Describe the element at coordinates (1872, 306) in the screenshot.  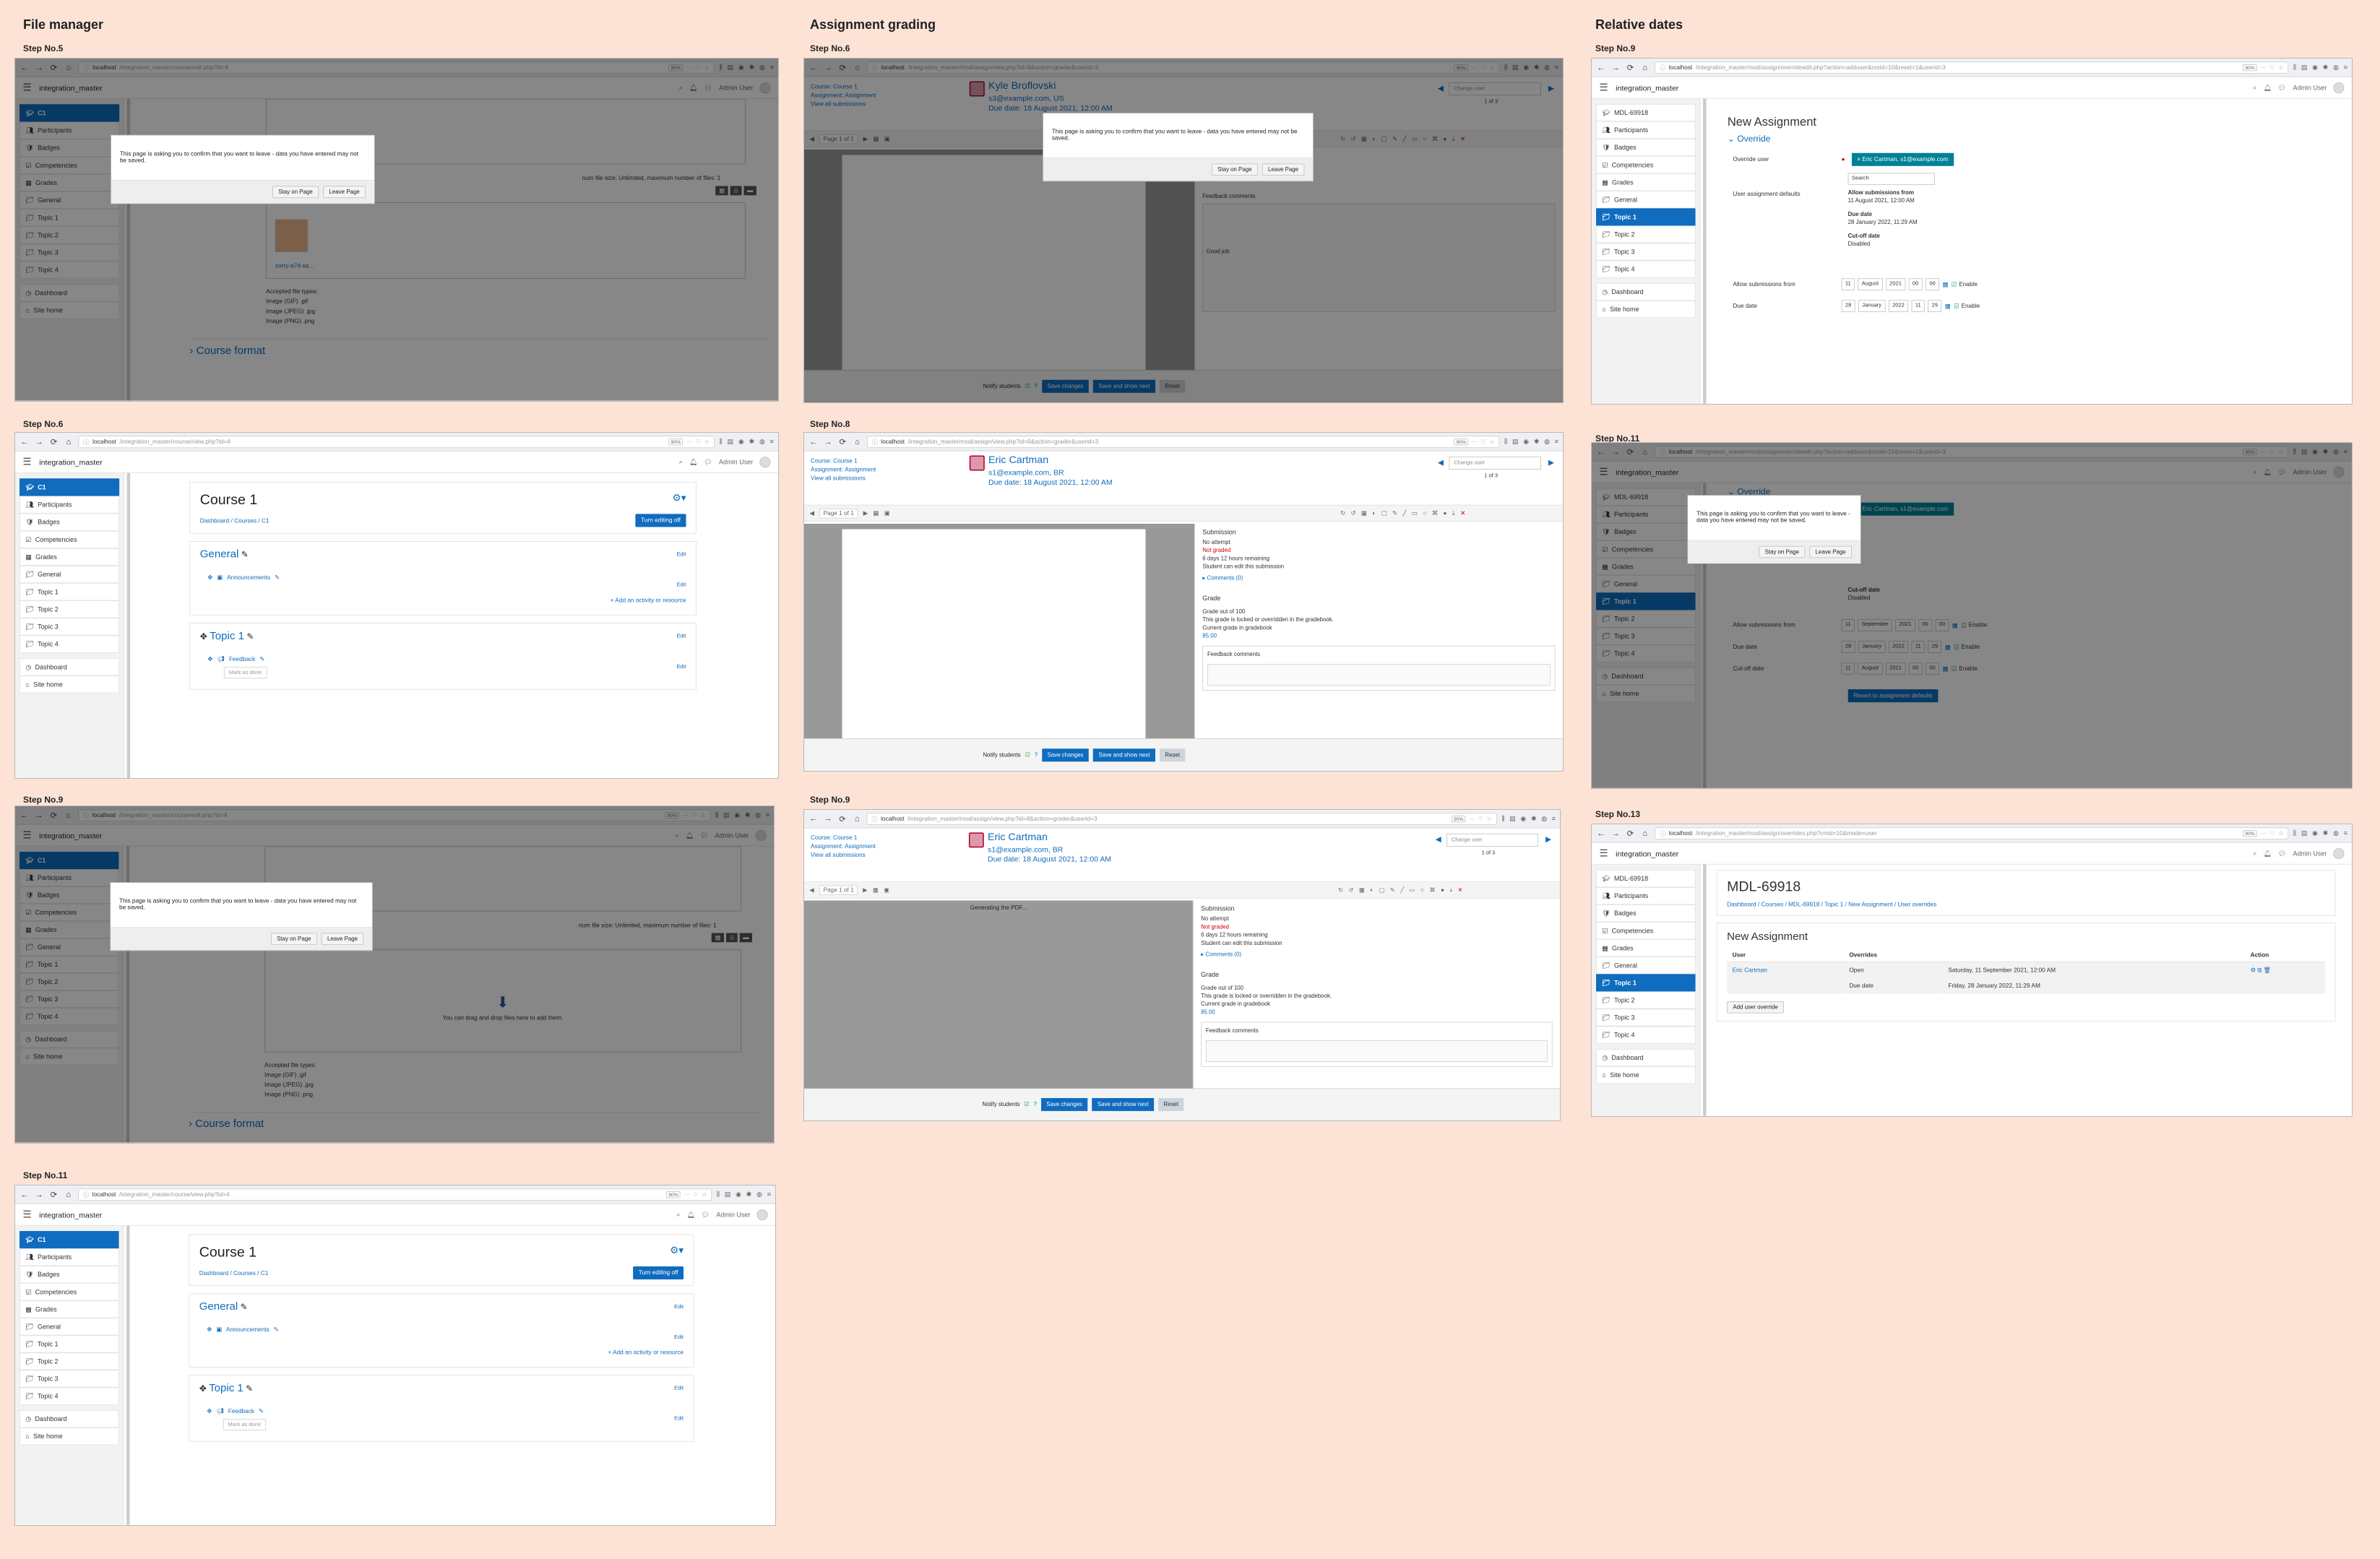
I see `date-select: January` at that location.